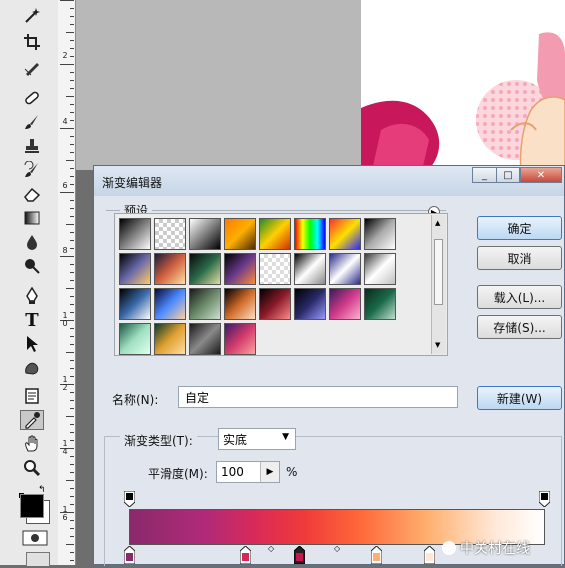  Describe the element at coordinates (32, 146) in the screenshot. I see `clone-stamp-tool-icon` at that location.